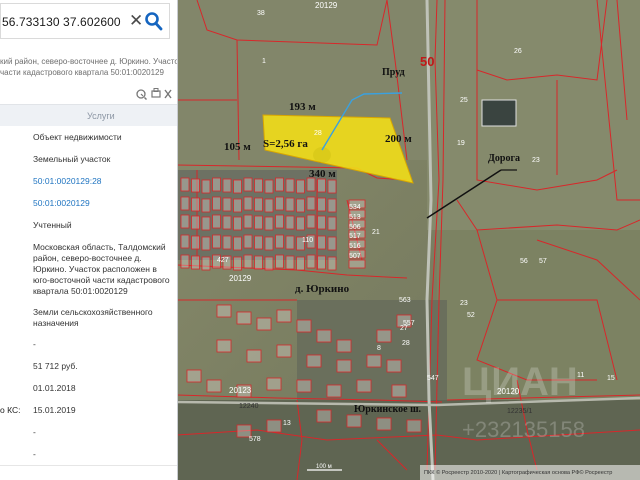 This screenshot has width=640, height=480. What do you see at coordinates (154, 21) in the screenshot?
I see `search-icon` at bounding box center [154, 21].